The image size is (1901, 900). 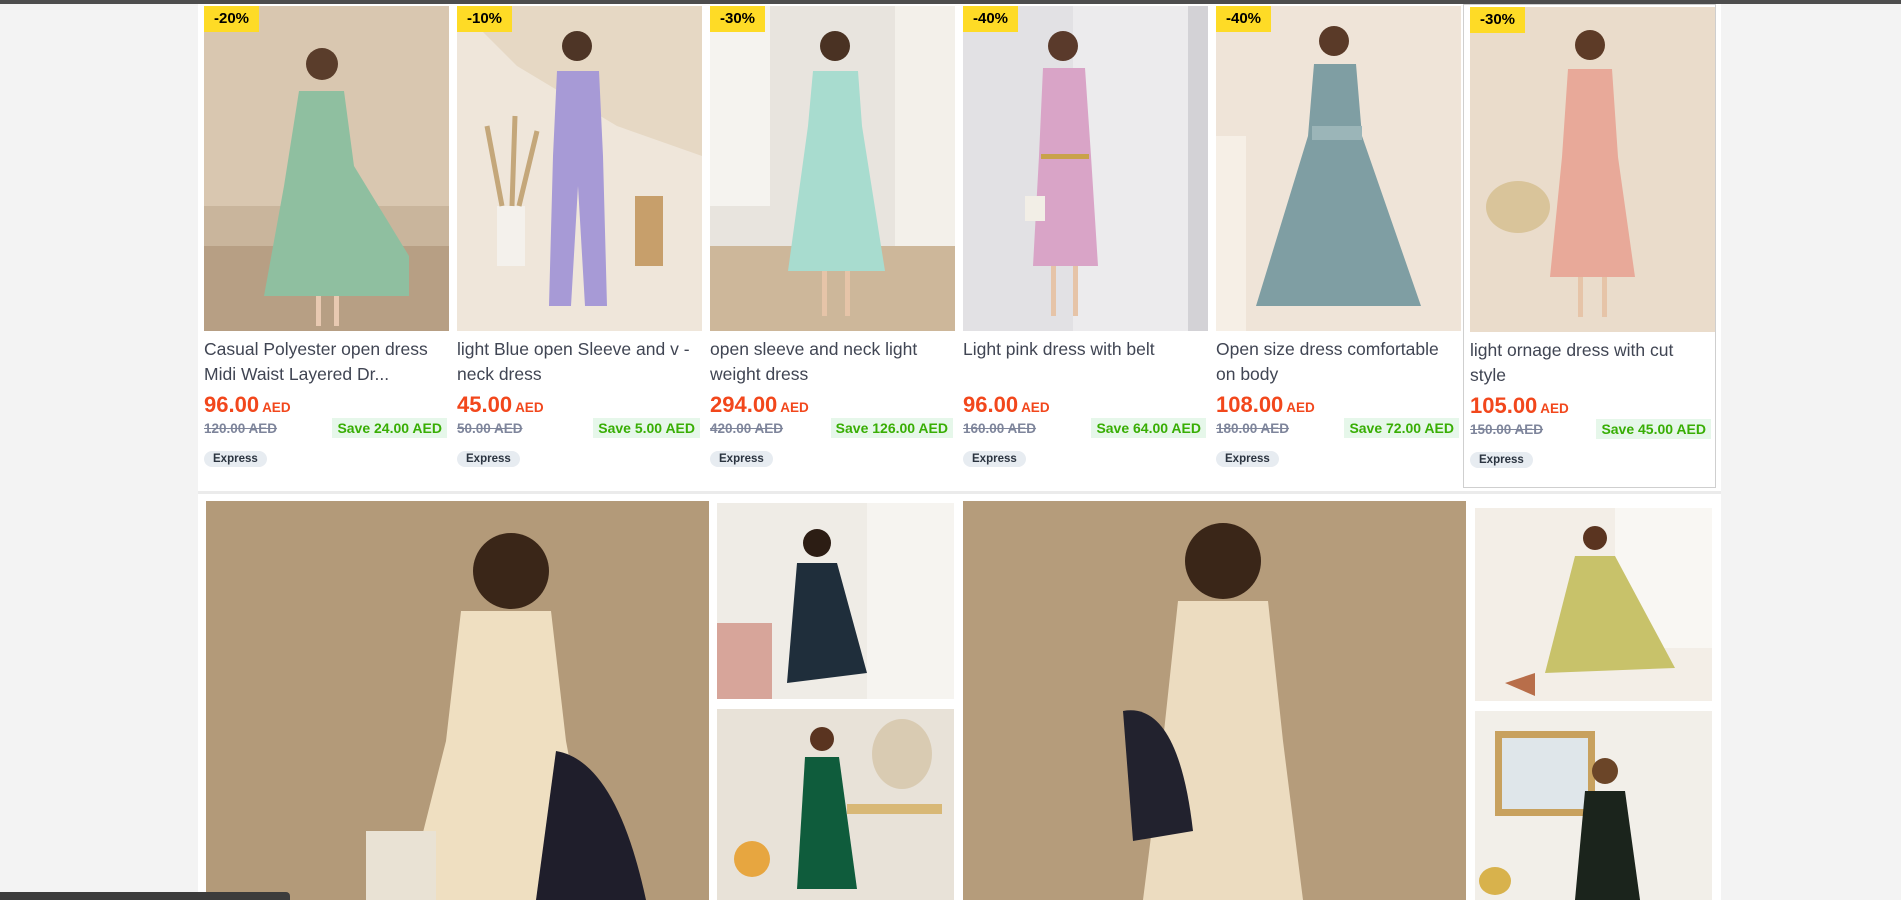 I want to click on product-price: 294.00 AED, so click(x=759, y=405).